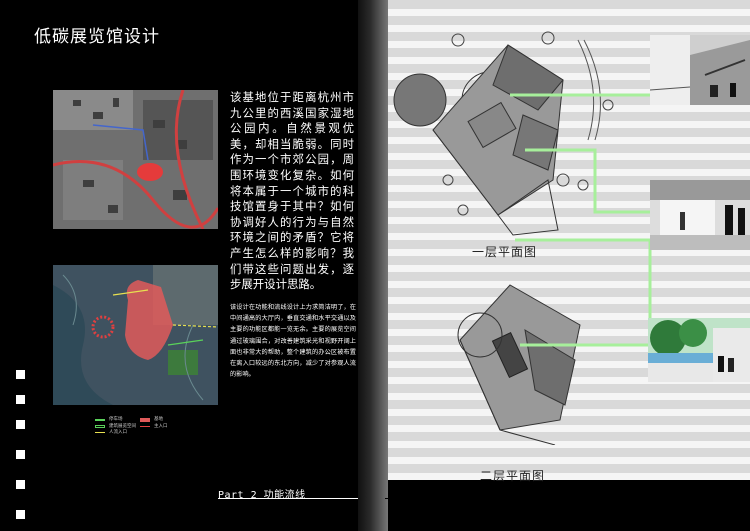 The height and width of the screenshot is (531, 750). Describe the element at coordinates (699, 350) in the screenshot. I see `render-lakeside-walk` at that location.